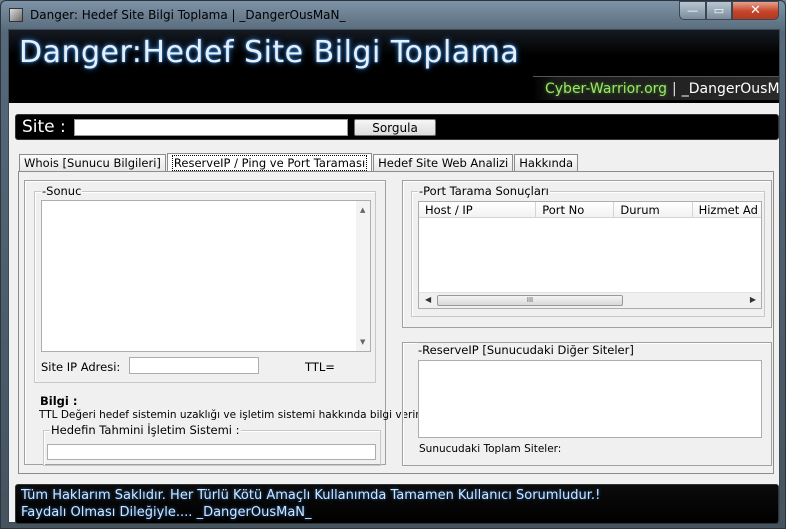  What do you see at coordinates (211, 127) in the screenshot?
I see `site-input` at bounding box center [211, 127].